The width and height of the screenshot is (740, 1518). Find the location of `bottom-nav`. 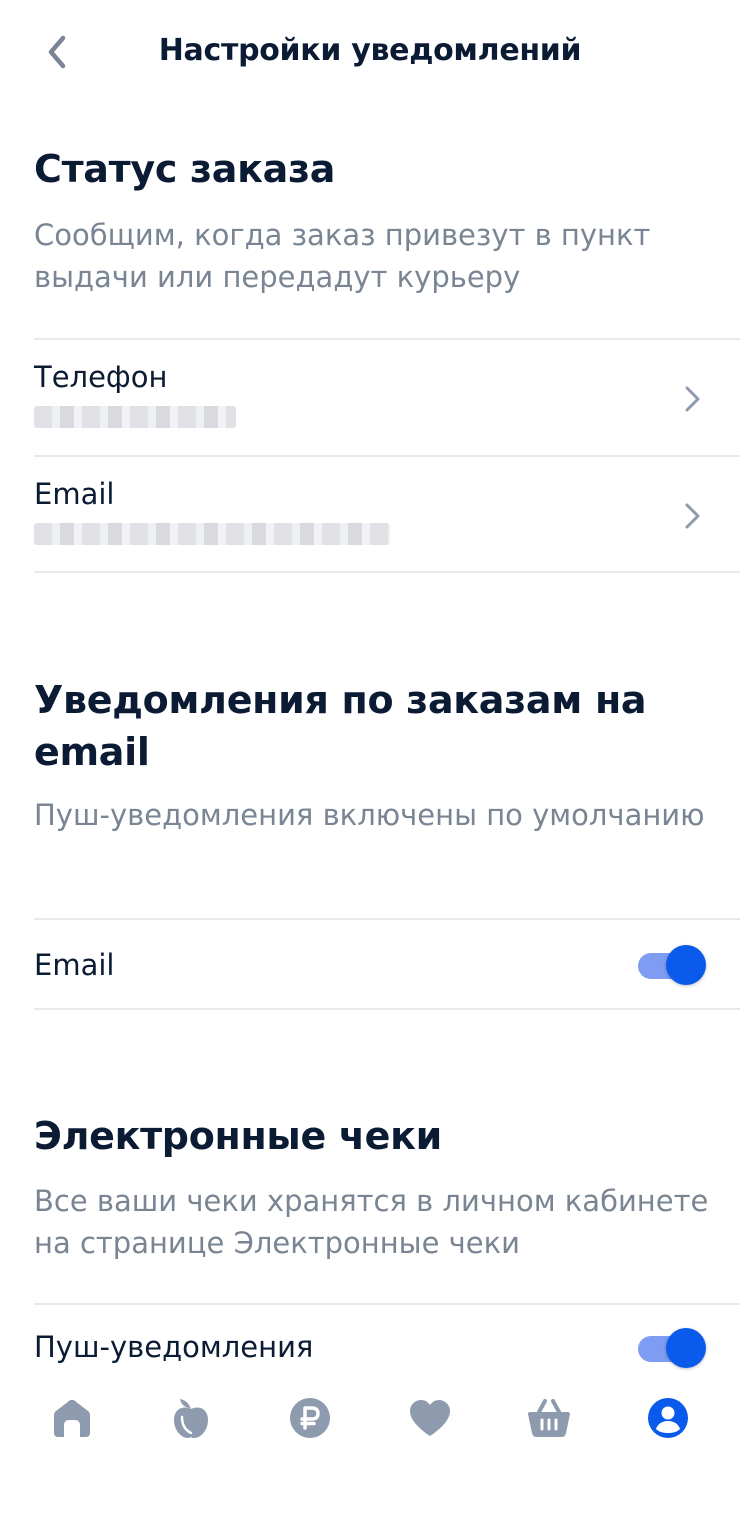

bottom-nav is located at coordinates (370, 1423).